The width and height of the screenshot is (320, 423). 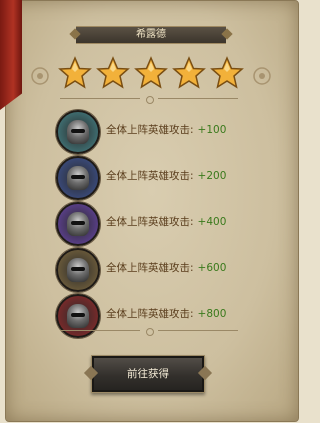 What do you see at coordinates (151, 35) in the screenshot?
I see `dialog-title: 希露德` at bounding box center [151, 35].